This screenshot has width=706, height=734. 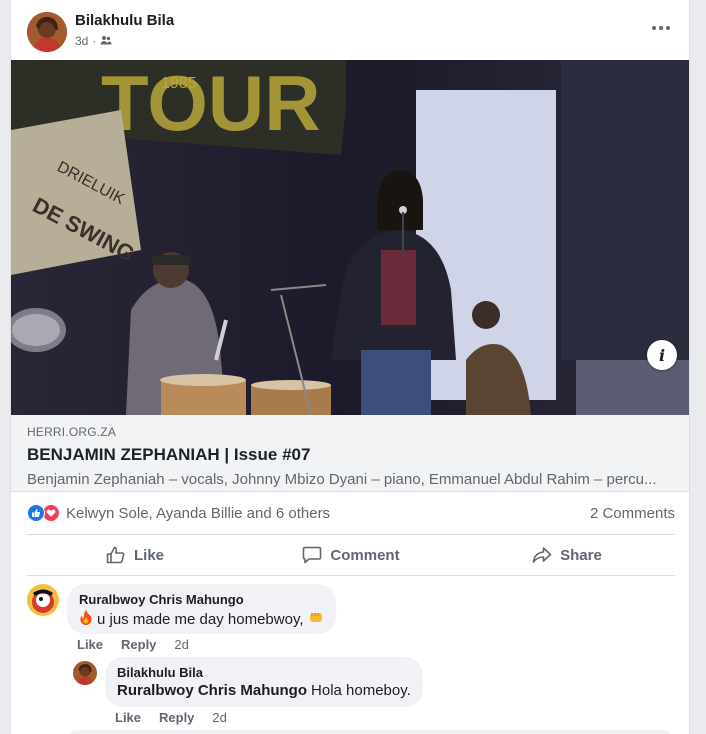 I want to click on link-title: BENJAMIN ZEPHANIAH | Issue #07, so click(x=169, y=454).